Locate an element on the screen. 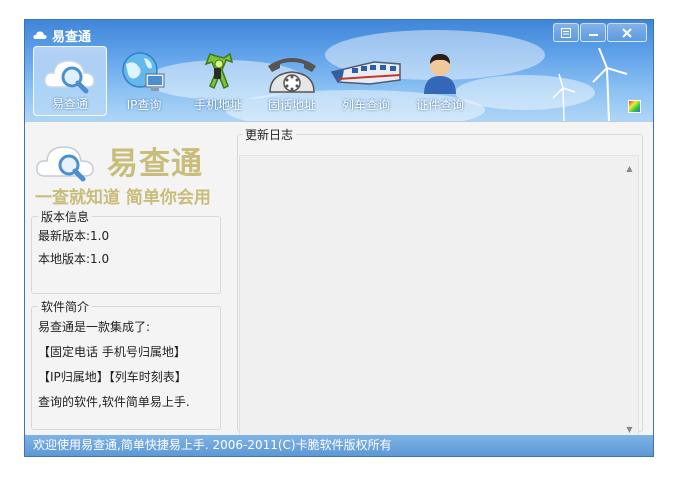 This screenshot has height=484, width=687. logo-cloud-icon is located at coordinates (65, 164).